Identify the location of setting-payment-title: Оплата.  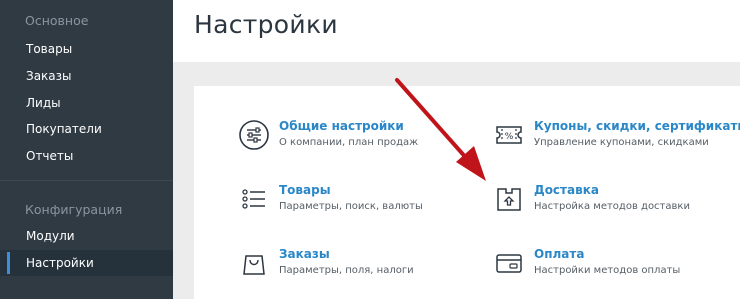
(559, 254).